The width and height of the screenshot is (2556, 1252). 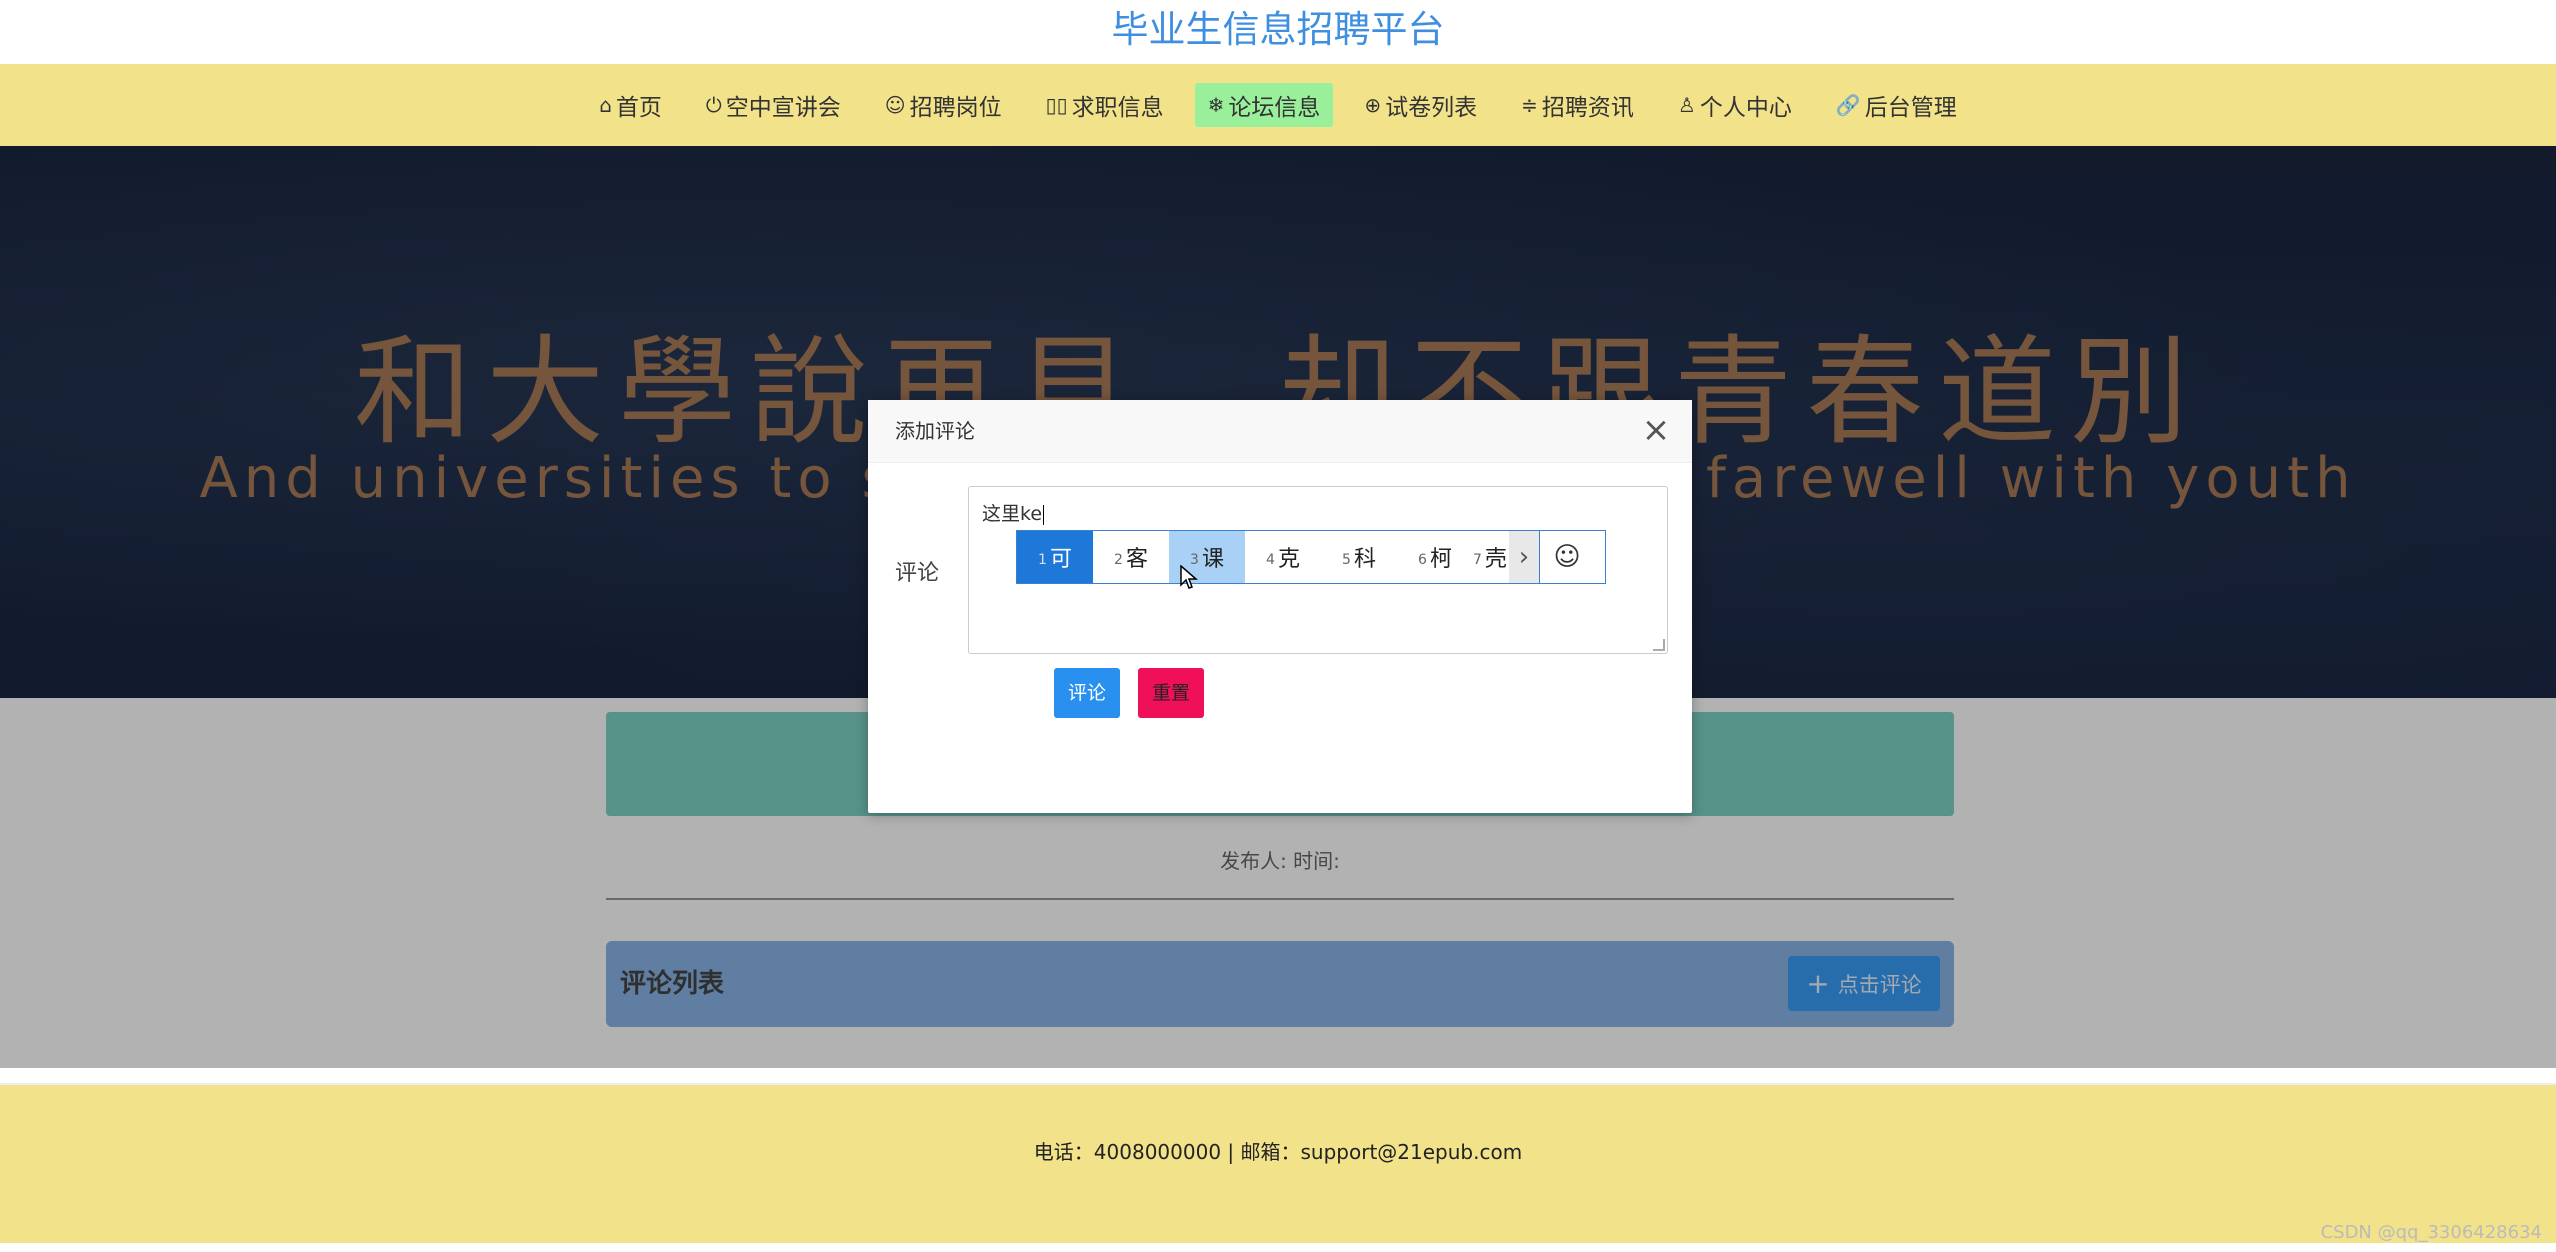 I want to click on power-icon: ⏻, so click(x=713, y=105).